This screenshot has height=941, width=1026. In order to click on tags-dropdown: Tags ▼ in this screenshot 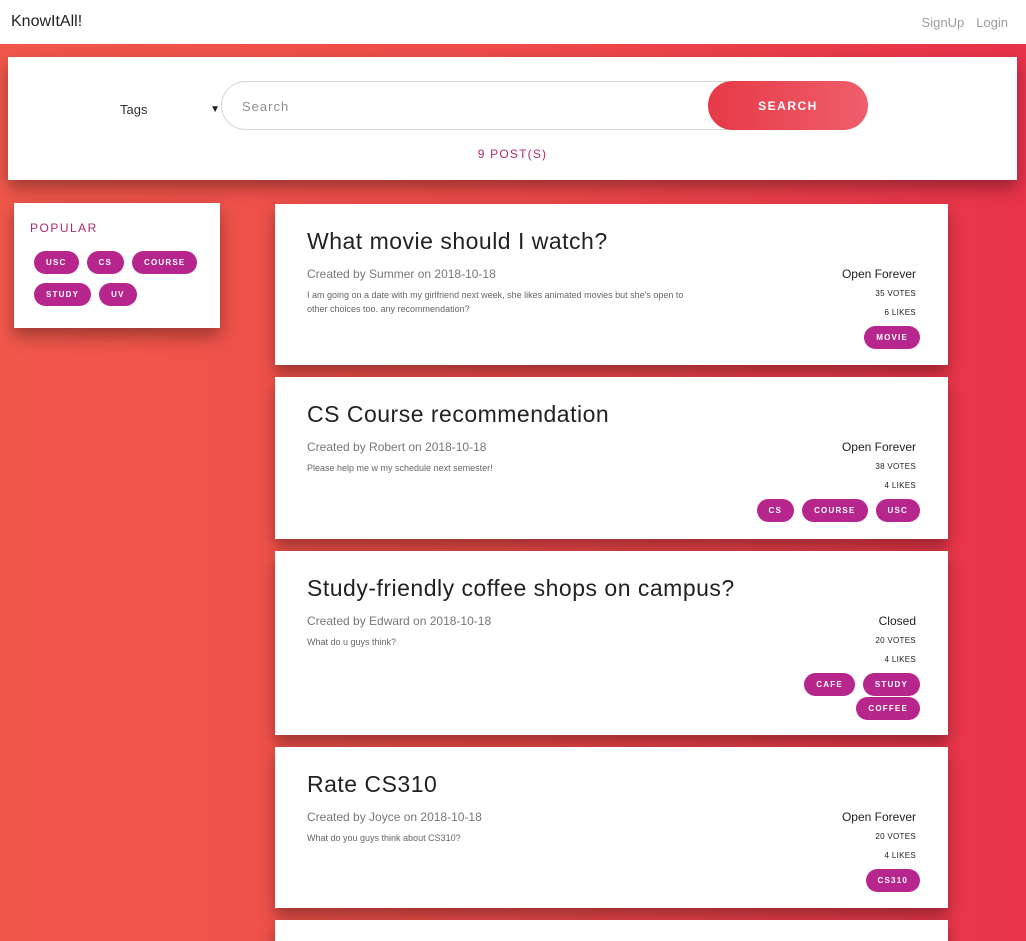, I will do `click(170, 109)`.